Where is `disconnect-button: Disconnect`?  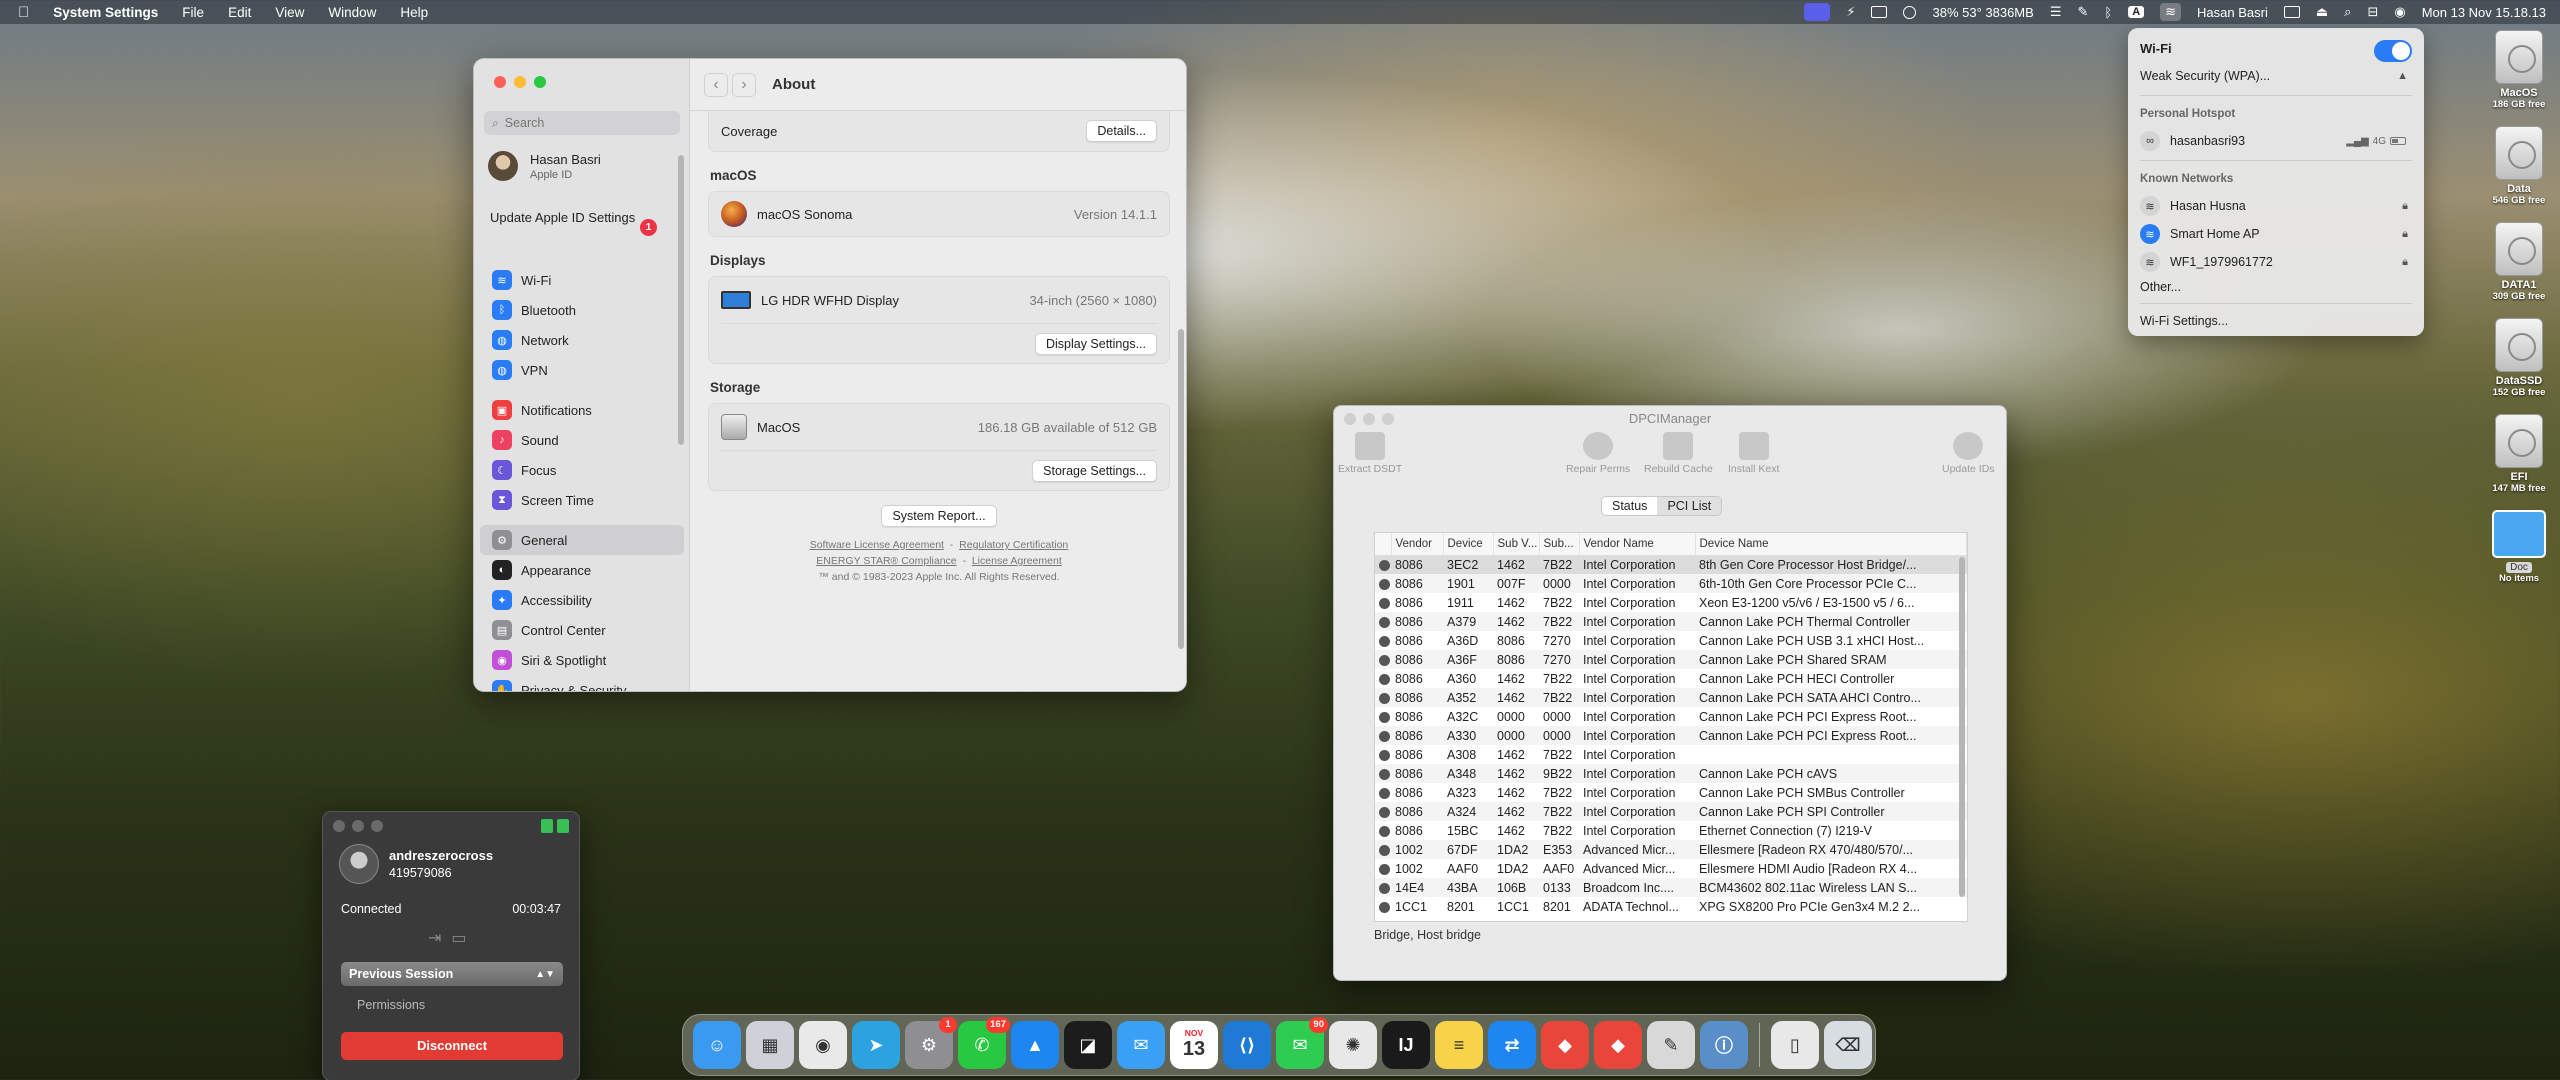 disconnect-button: Disconnect is located at coordinates (452, 1046).